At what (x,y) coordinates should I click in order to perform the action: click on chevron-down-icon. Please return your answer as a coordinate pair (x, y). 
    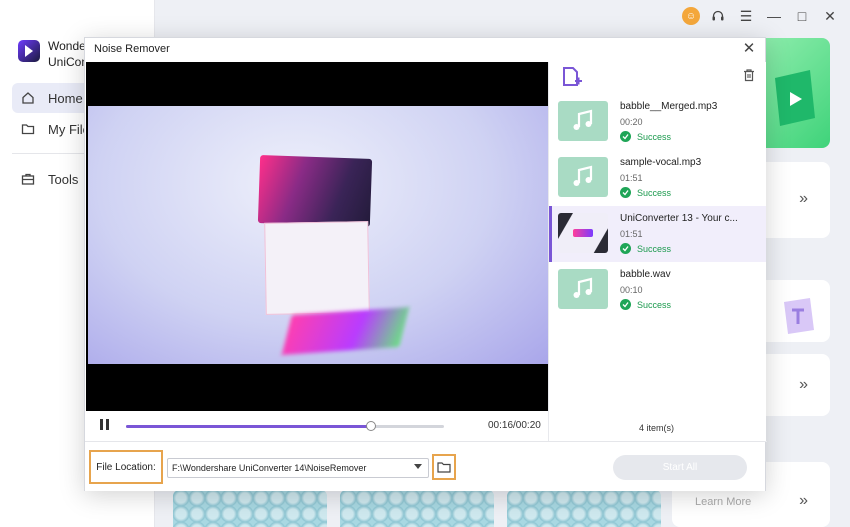
    Looking at the image, I should click on (418, 466).